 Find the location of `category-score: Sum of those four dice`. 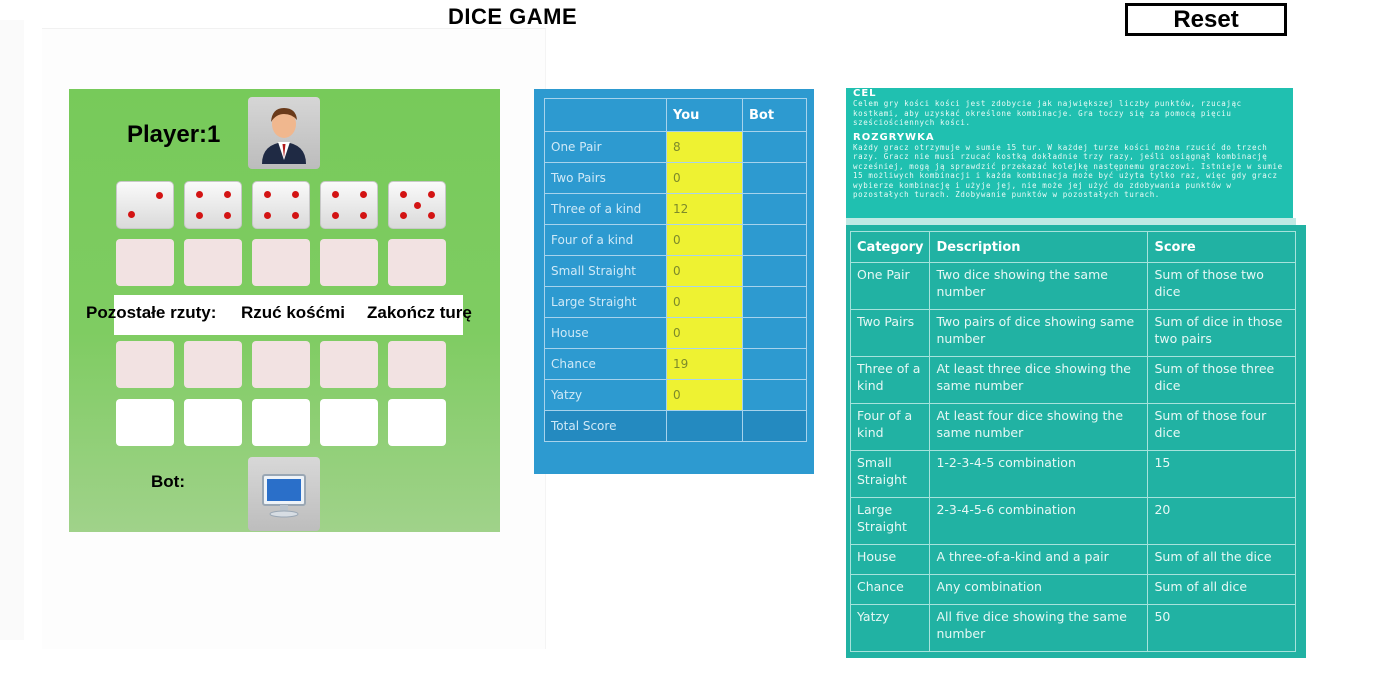

category-score: Sum of those four dice is located at coordinates (1222, 427).